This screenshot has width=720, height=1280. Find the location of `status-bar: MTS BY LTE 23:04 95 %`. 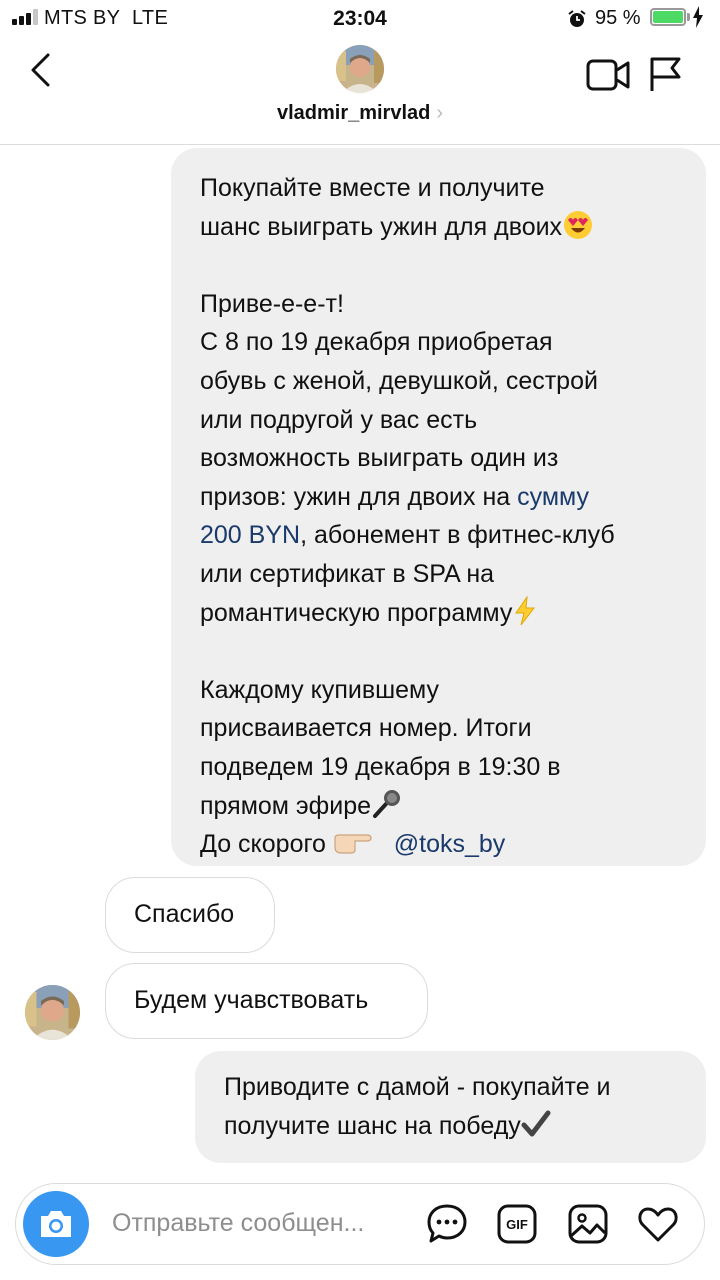

status-bar: MTS BY LTE 23:04 95 % is located at coordinates (360, 20).